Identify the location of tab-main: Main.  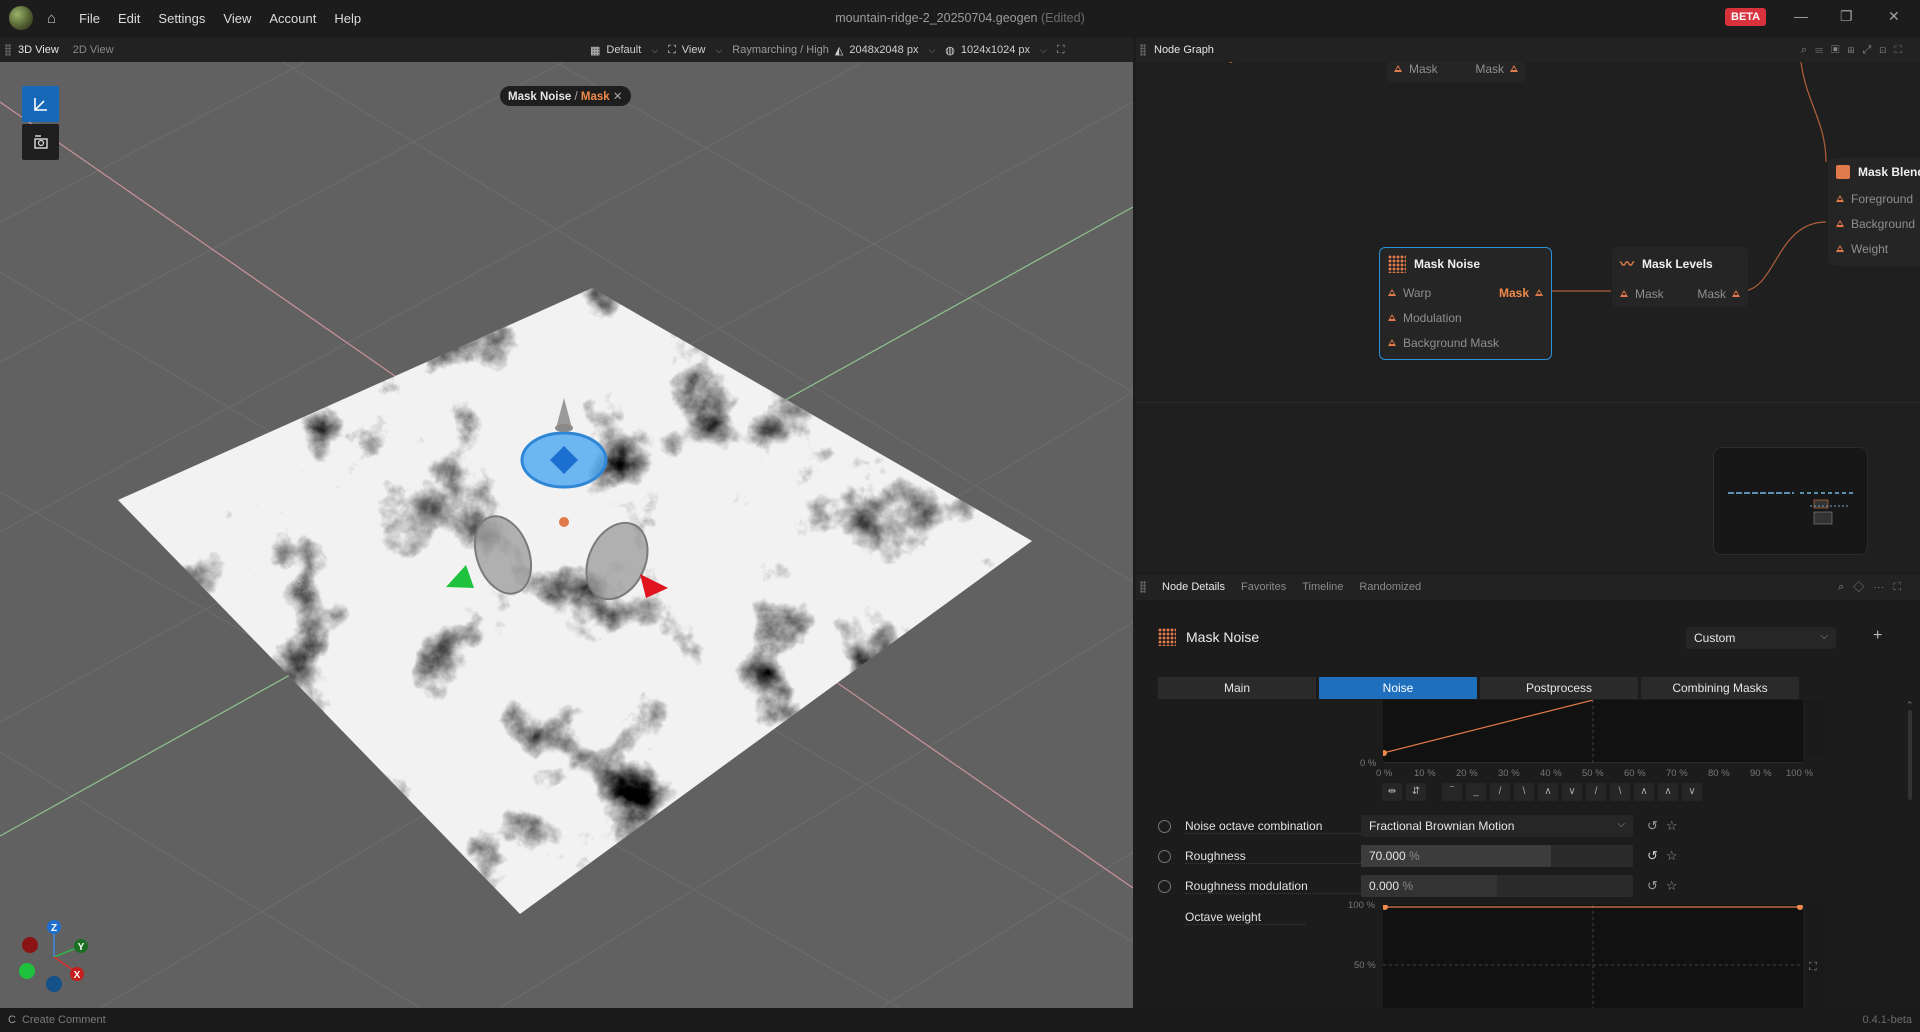
(1237, 688).